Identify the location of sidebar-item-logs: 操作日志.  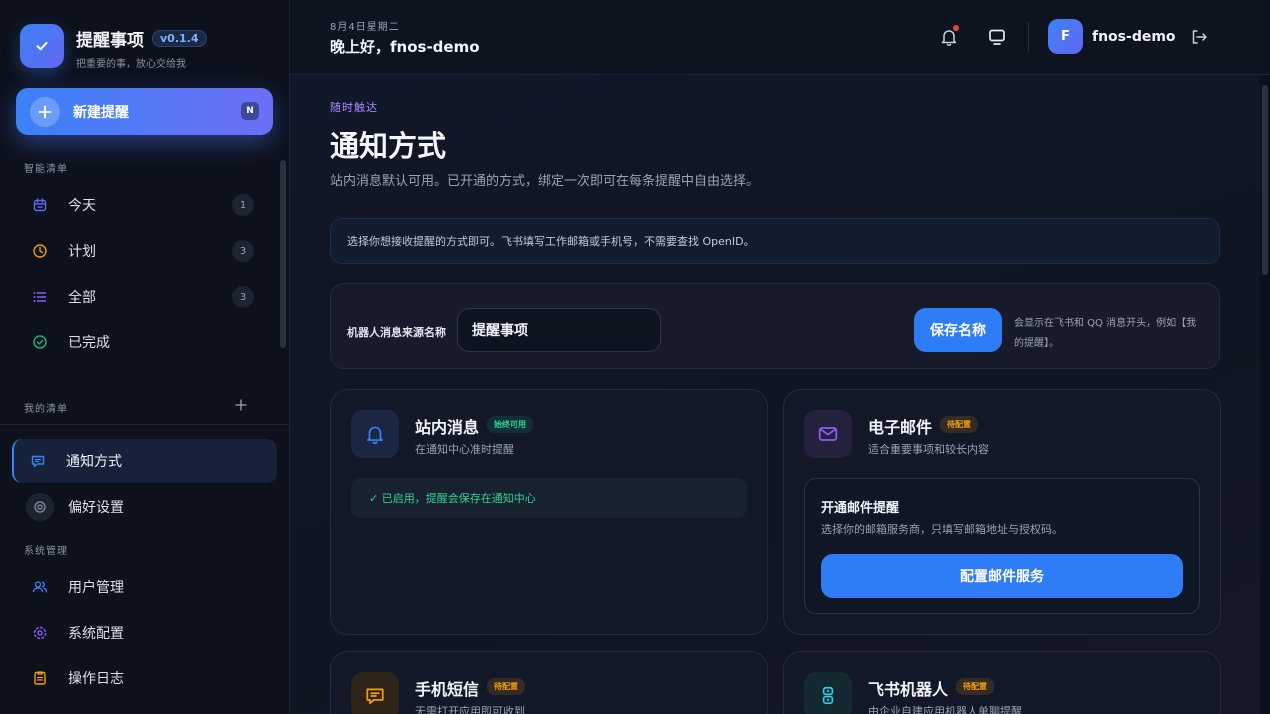
(146, 678).